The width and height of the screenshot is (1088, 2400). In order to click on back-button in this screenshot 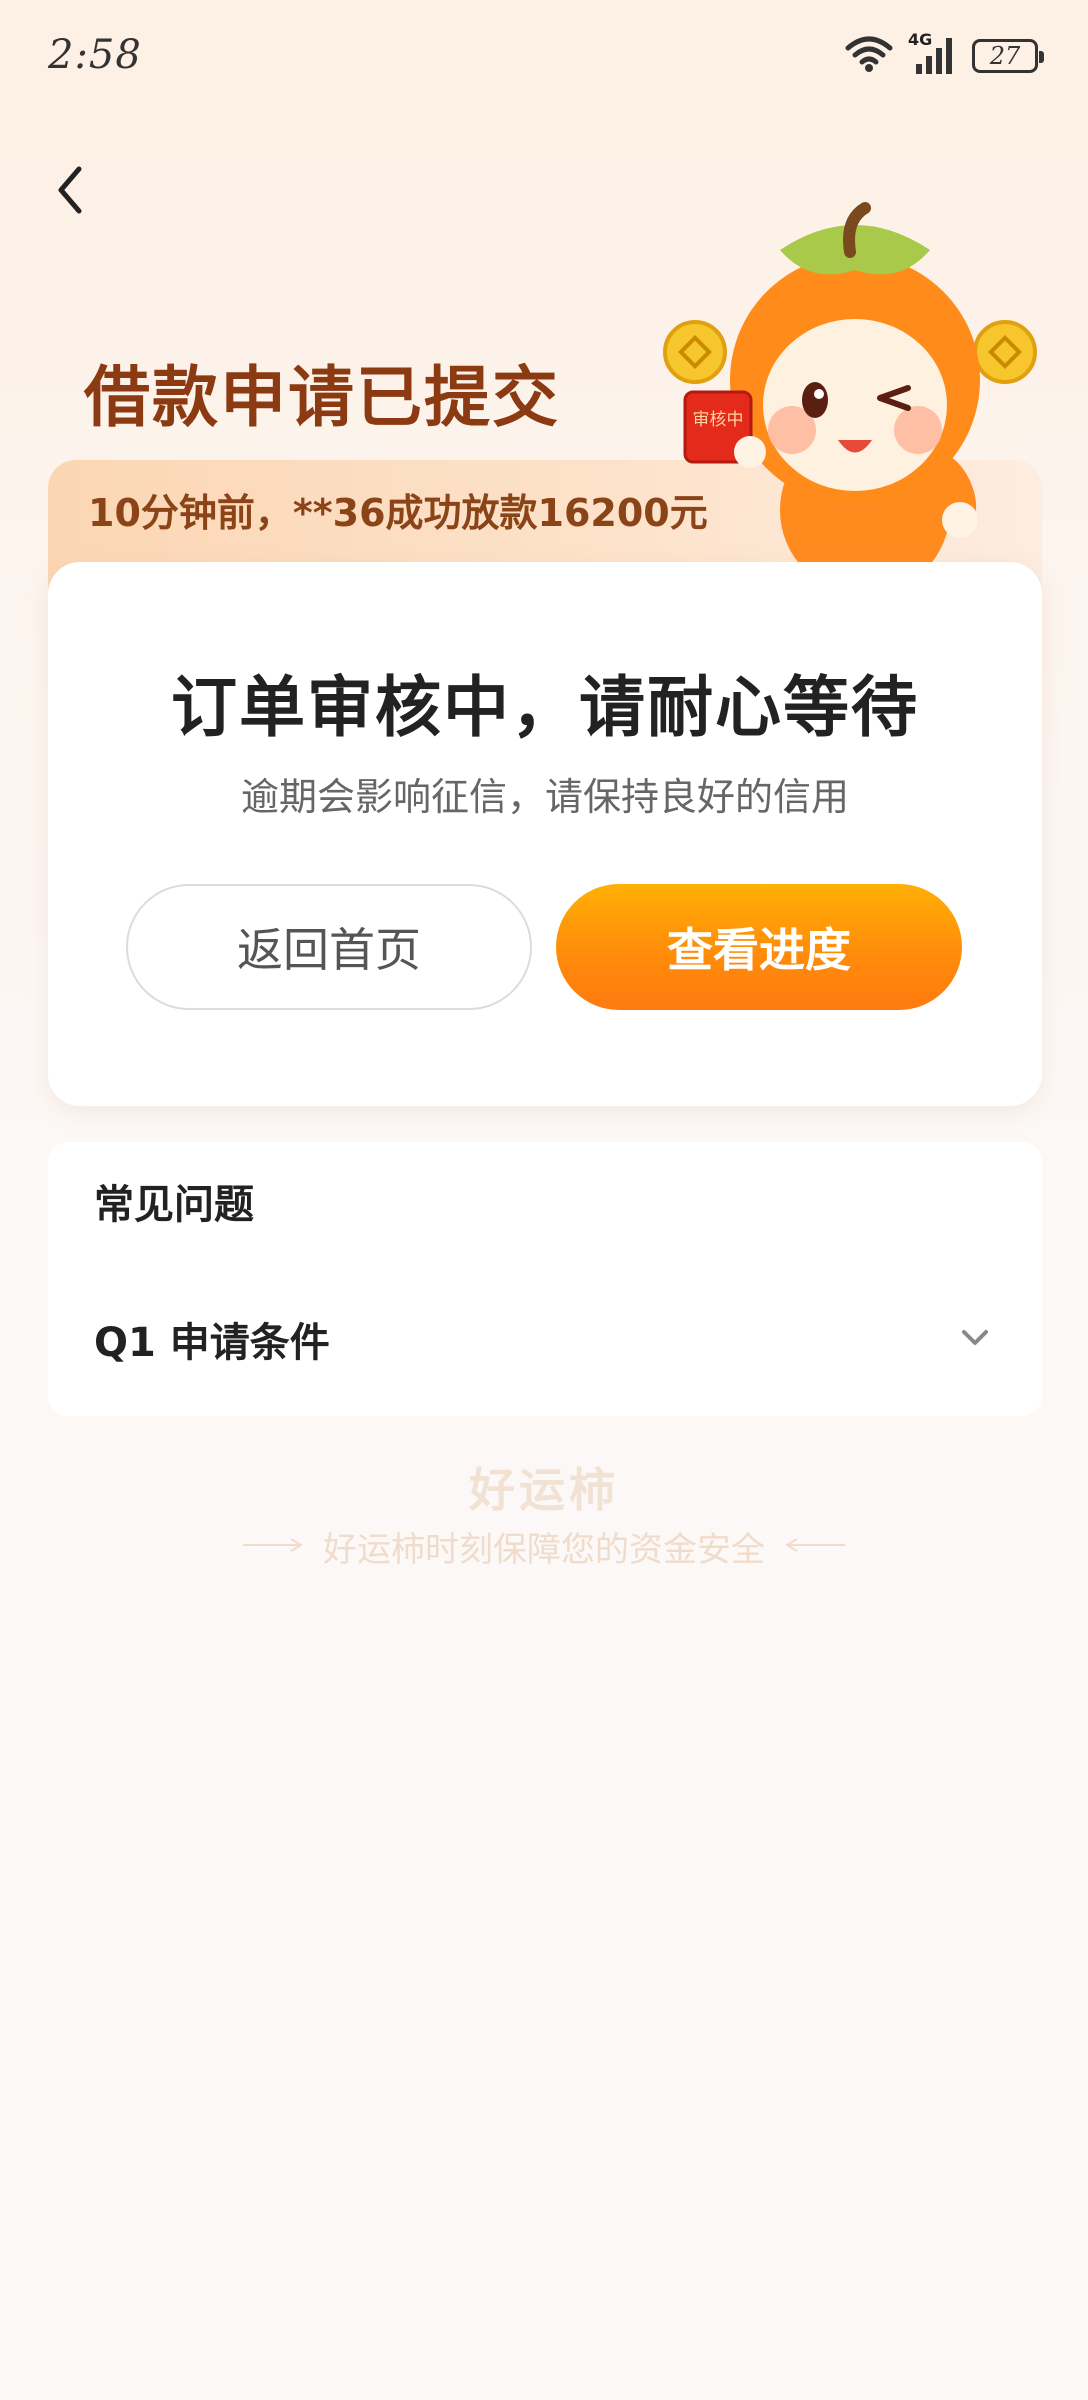, I will do `click(70, 190)`.